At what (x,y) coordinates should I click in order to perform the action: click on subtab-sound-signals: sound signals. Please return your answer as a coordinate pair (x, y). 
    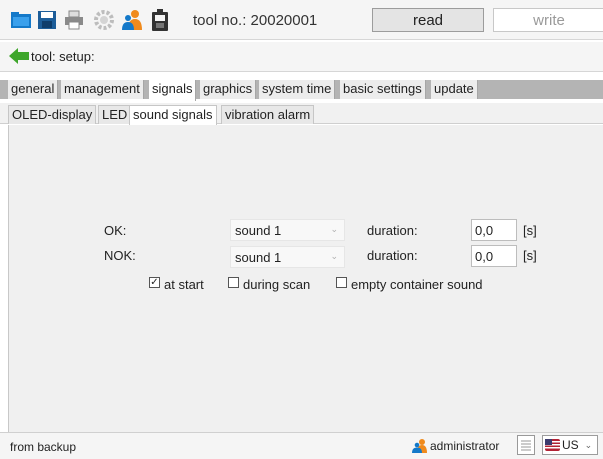
    Looking at the image, I should click on (173, 115).